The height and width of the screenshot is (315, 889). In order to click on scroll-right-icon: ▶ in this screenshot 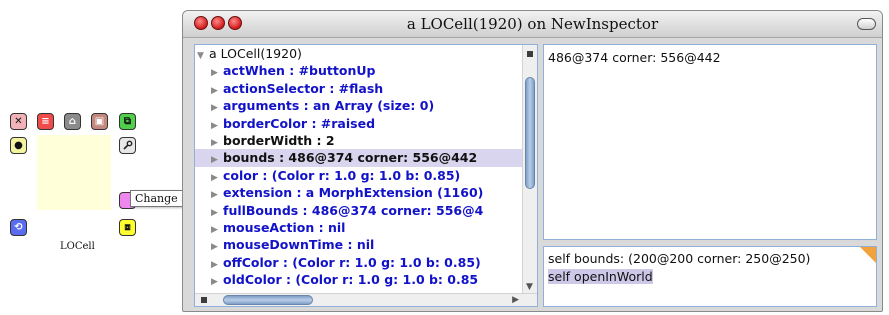, I will do `click(515, 300)`.